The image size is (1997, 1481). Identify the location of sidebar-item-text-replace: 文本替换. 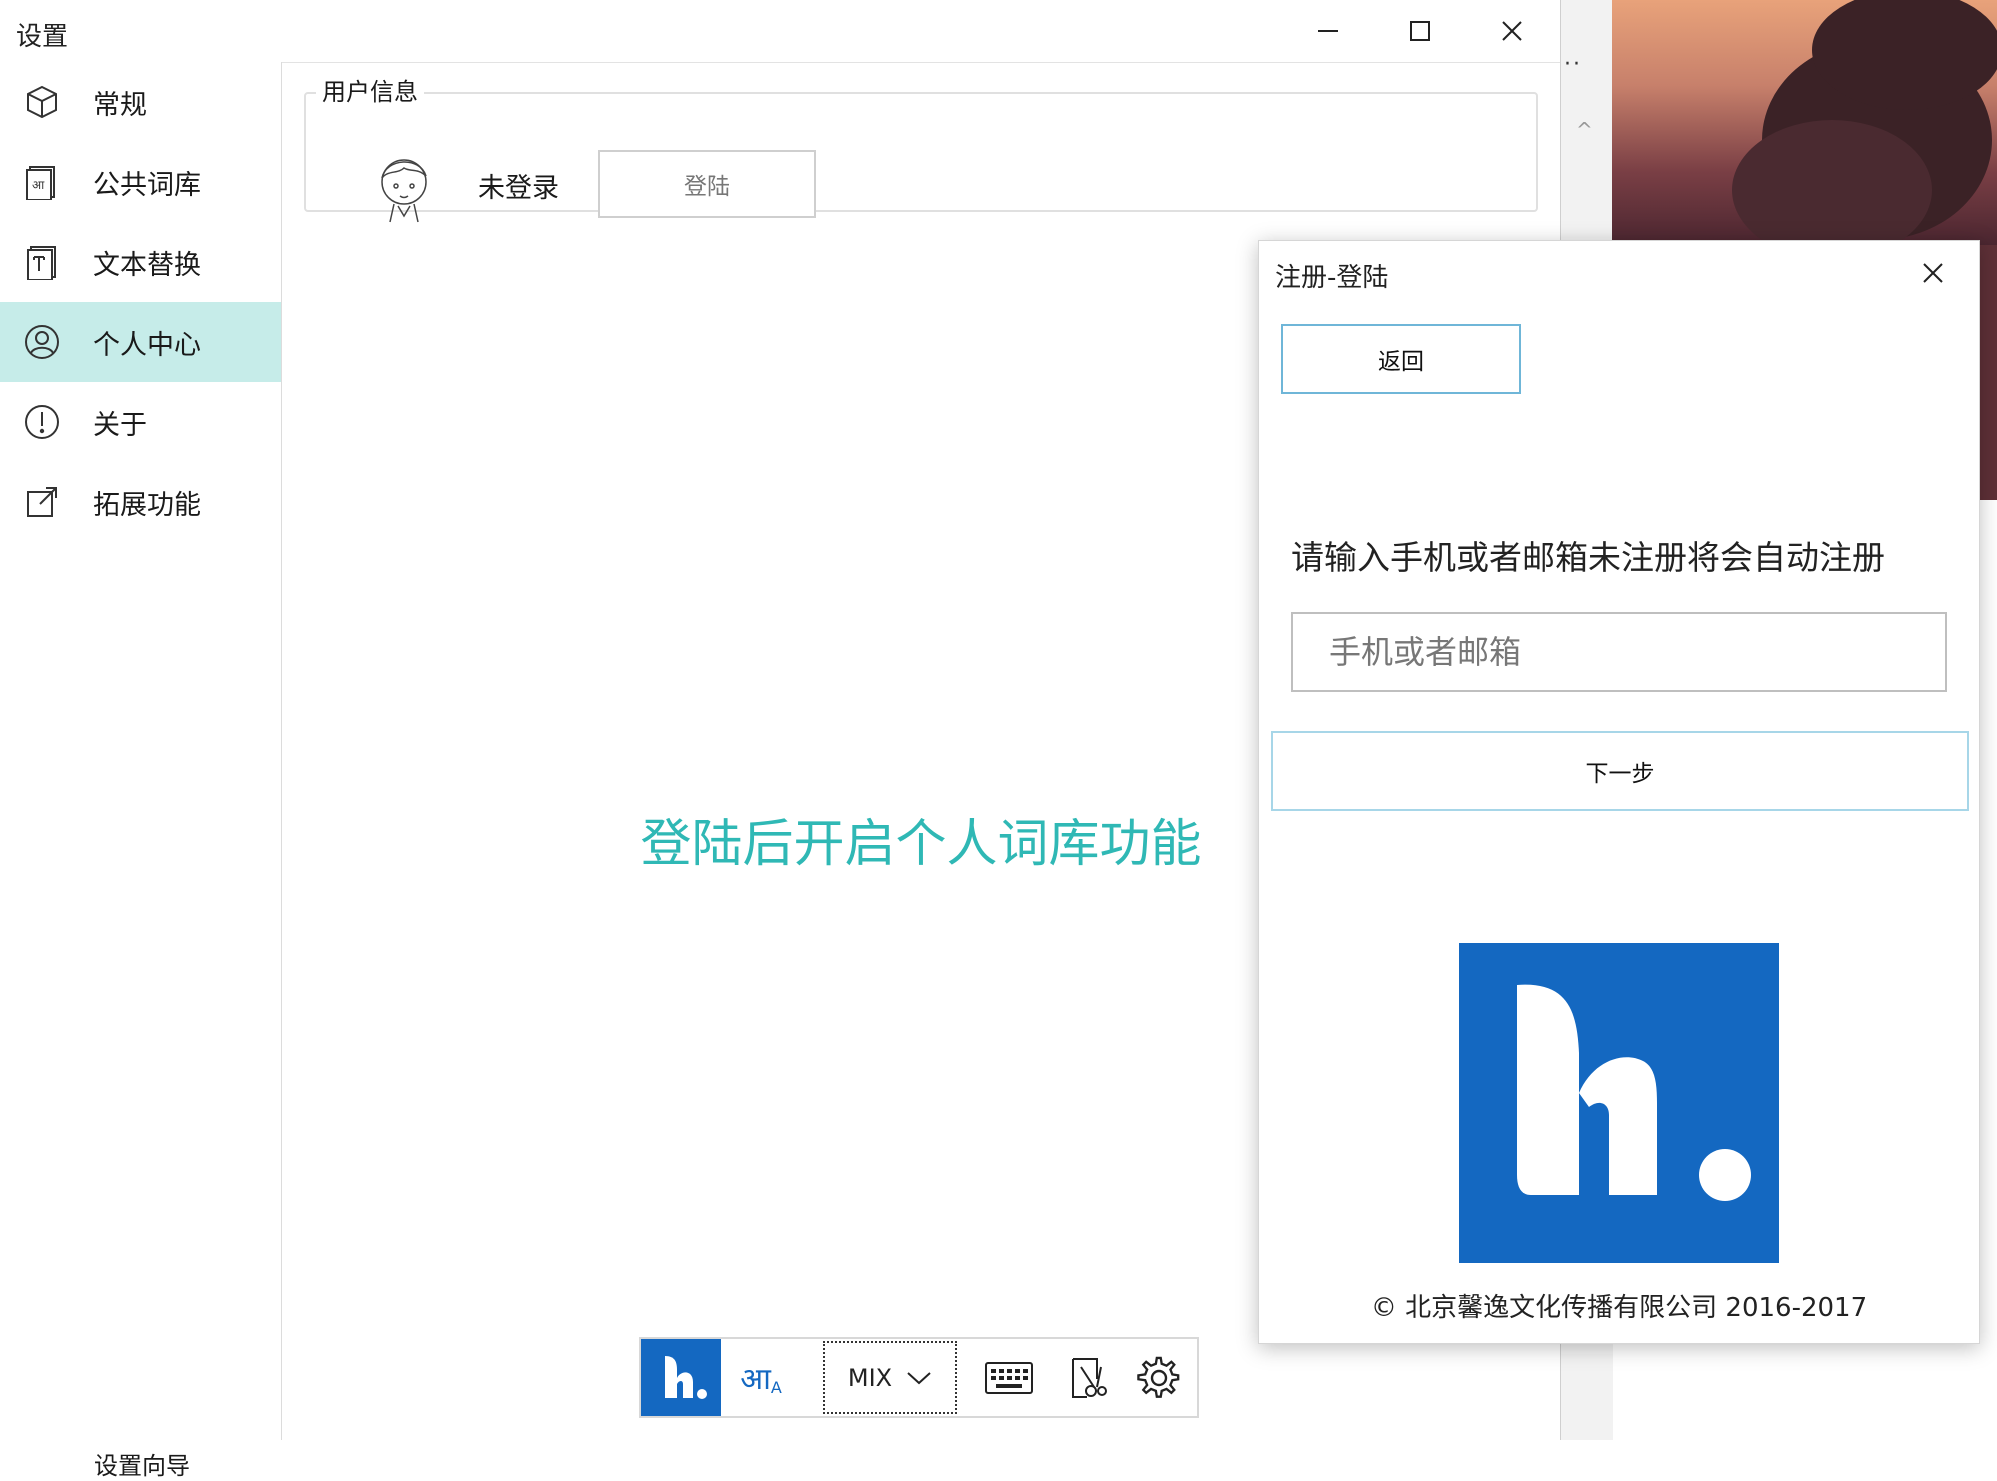
(140, 262).